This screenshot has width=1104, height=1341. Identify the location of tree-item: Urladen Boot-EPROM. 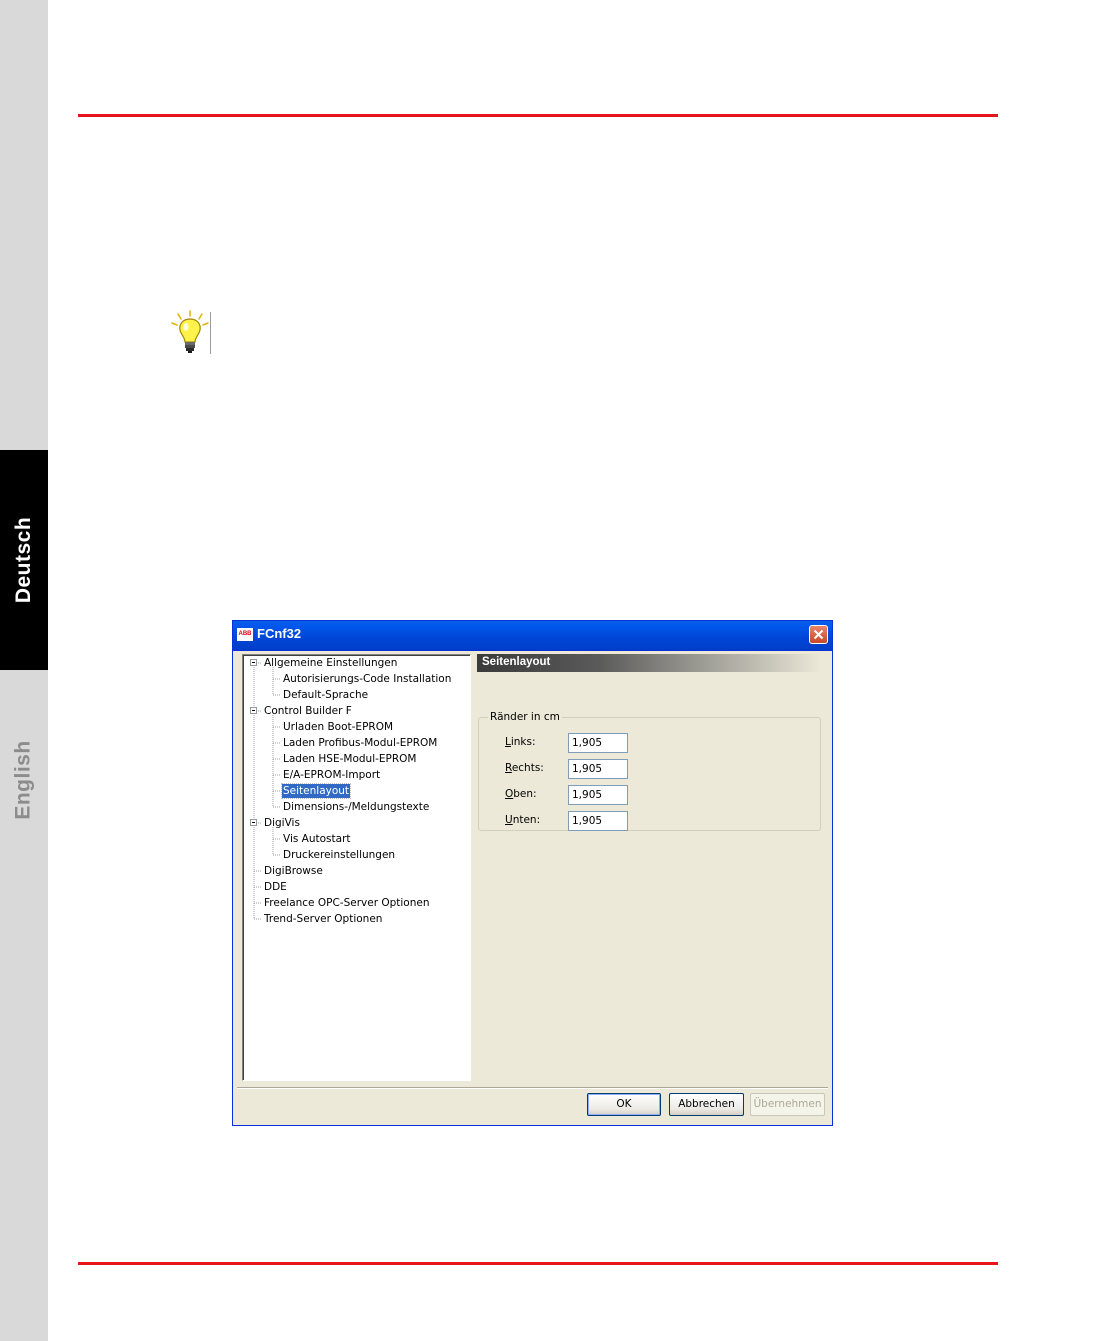
(338, 727).